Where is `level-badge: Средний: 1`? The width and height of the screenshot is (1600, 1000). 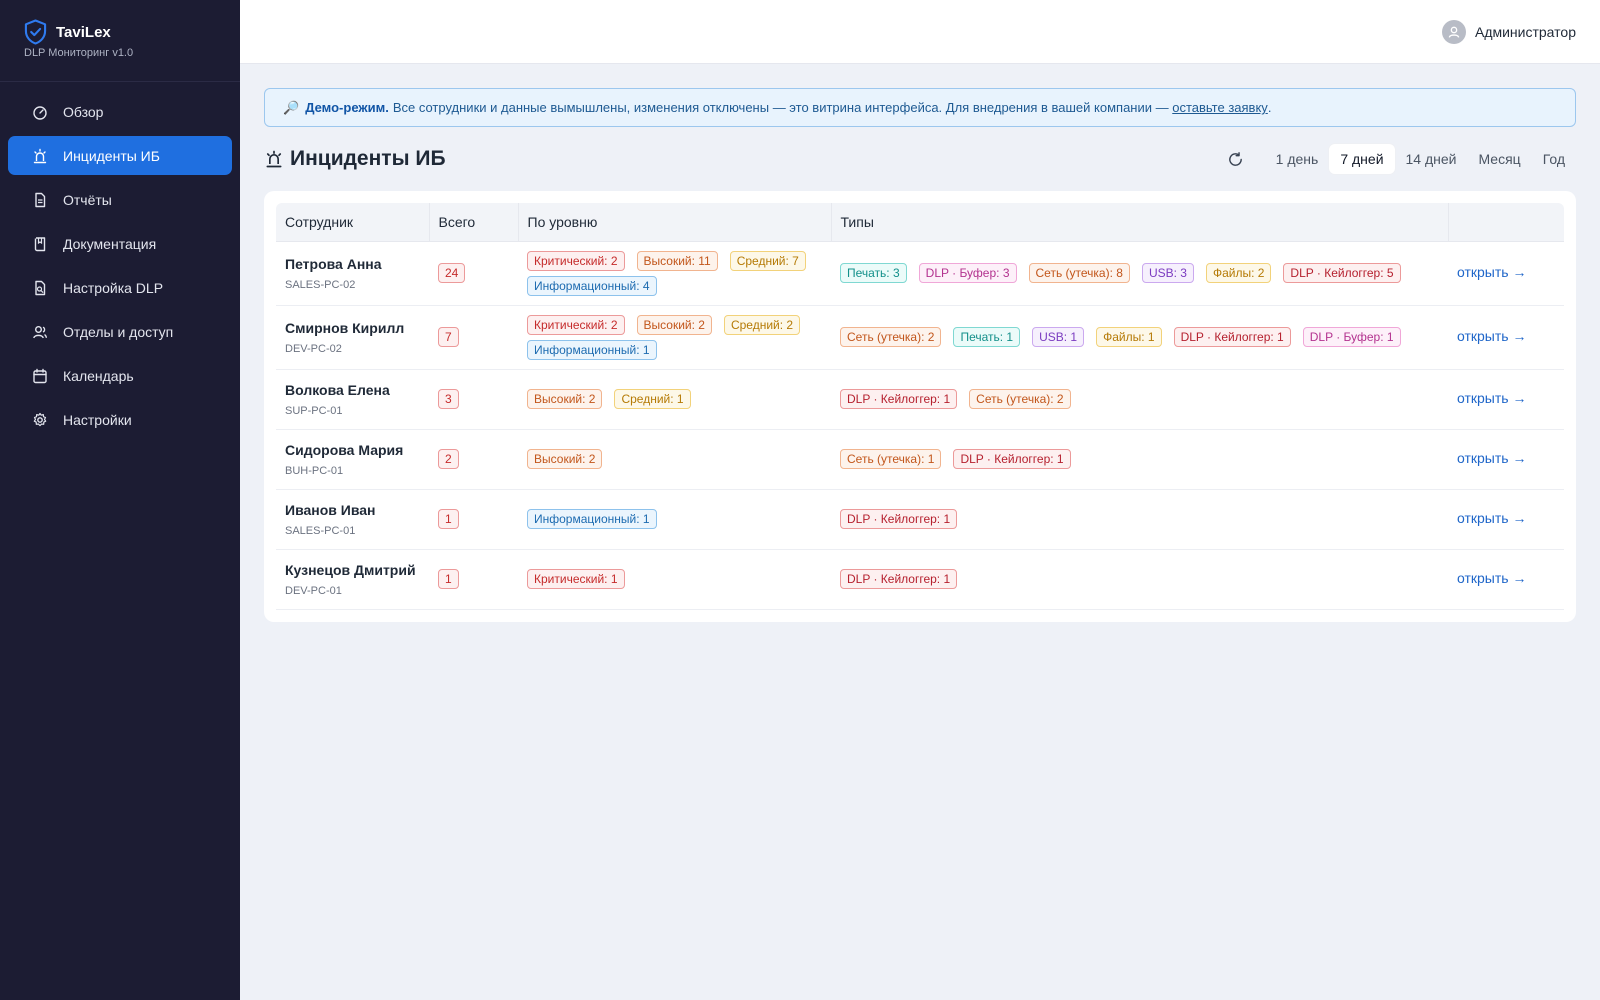
level-badge: Средний: 1 is located at coordinates (652, 399).